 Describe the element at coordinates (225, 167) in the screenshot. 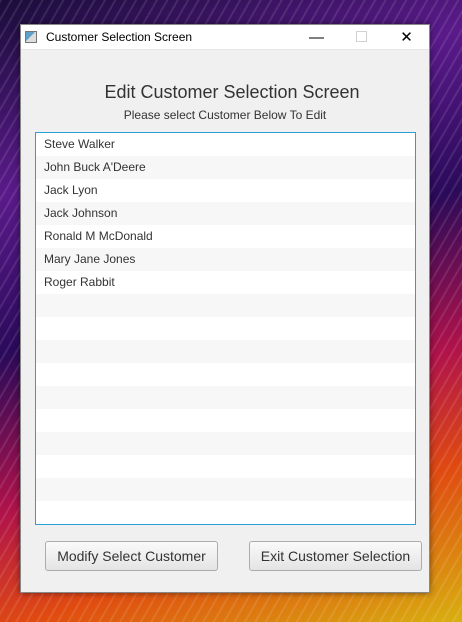

I see `customer-list-item: John Buck A'Deere` at that location.